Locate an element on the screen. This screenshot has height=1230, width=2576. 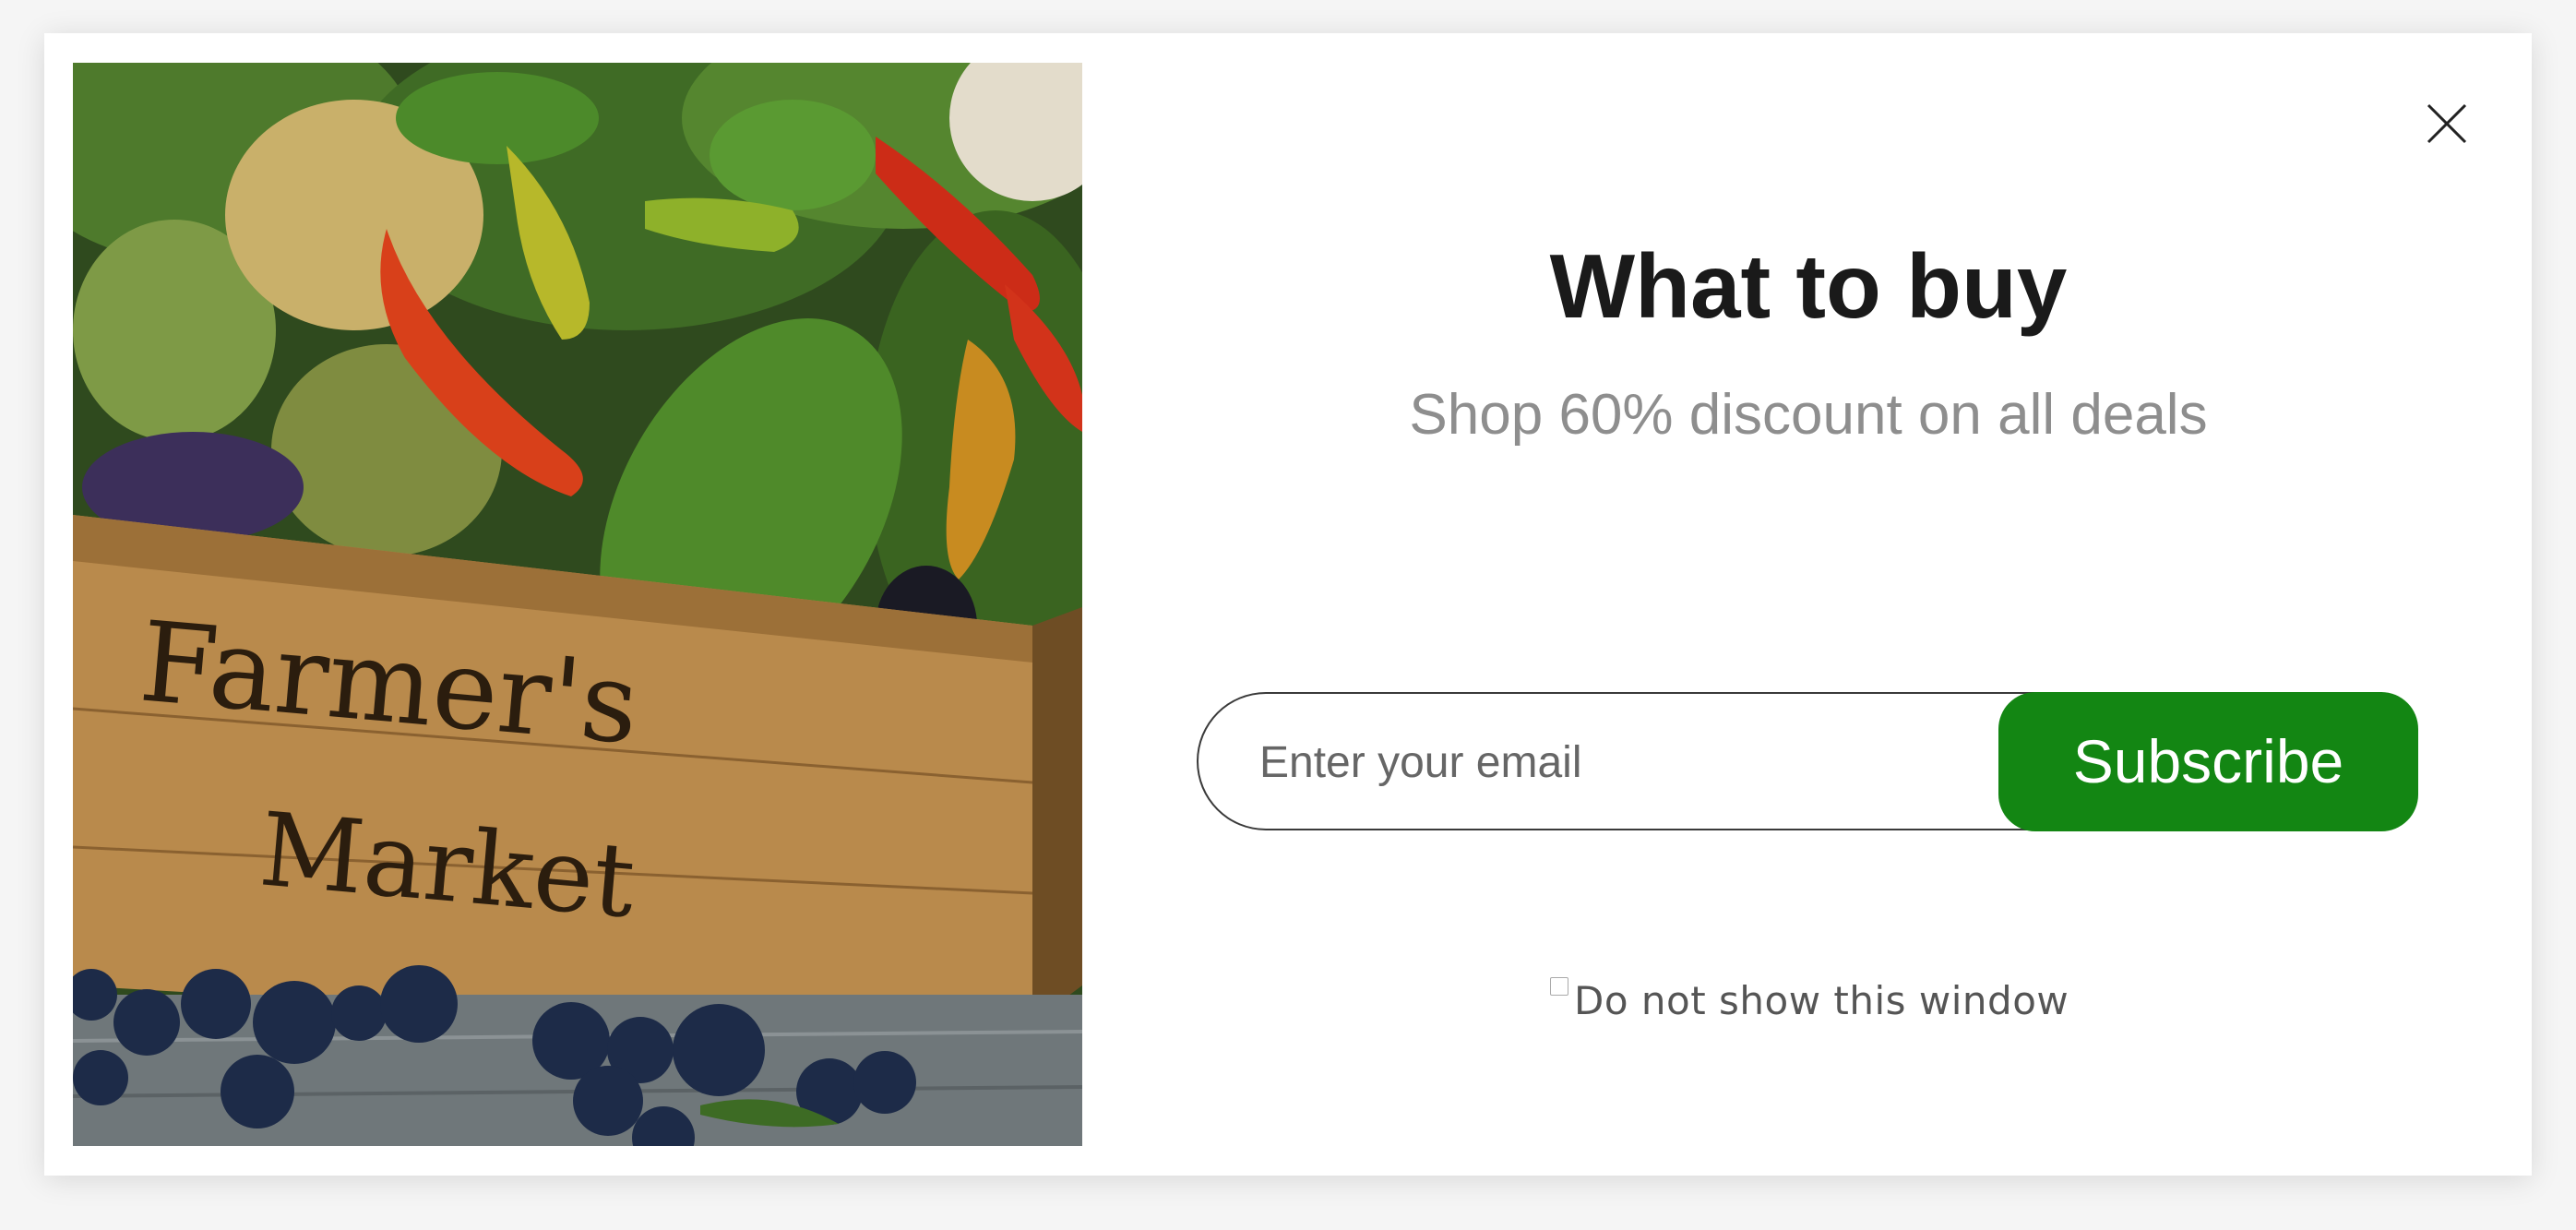
email-input is located at coordinates (1656, 762).